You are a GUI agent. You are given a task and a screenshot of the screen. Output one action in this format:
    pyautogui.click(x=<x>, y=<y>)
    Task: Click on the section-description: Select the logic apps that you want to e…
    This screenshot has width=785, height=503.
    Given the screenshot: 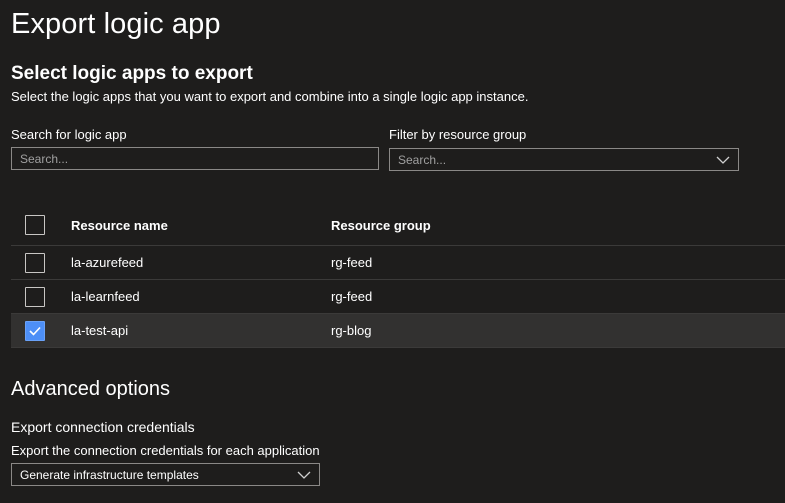 What is the action you would take?
    pyautogui.click(x=270, y=96)
    